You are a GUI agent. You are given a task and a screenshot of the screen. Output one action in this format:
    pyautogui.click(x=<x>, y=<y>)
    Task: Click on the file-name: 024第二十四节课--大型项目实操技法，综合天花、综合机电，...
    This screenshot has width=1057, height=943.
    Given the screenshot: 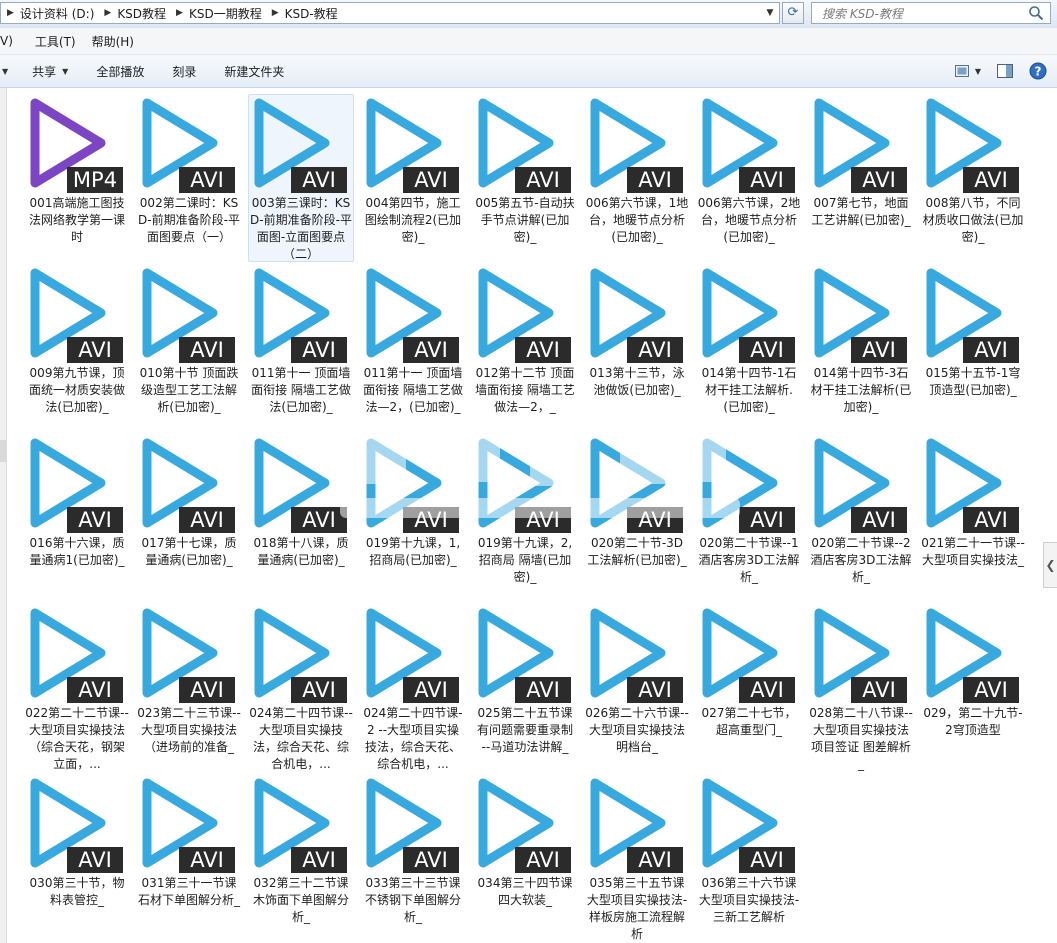 What is the action you would take?
    pyautogui.click(x=301, y=738)
    